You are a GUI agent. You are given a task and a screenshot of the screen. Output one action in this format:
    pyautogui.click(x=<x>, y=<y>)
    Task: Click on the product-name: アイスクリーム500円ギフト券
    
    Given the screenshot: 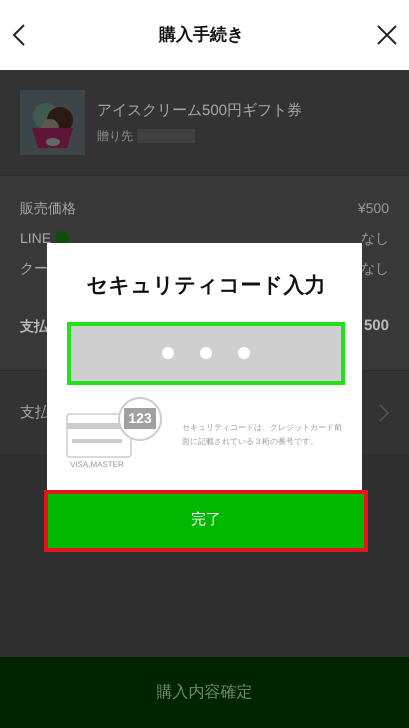 What is the action you would take?
    pyautogui.click(x=199, y=111)
    